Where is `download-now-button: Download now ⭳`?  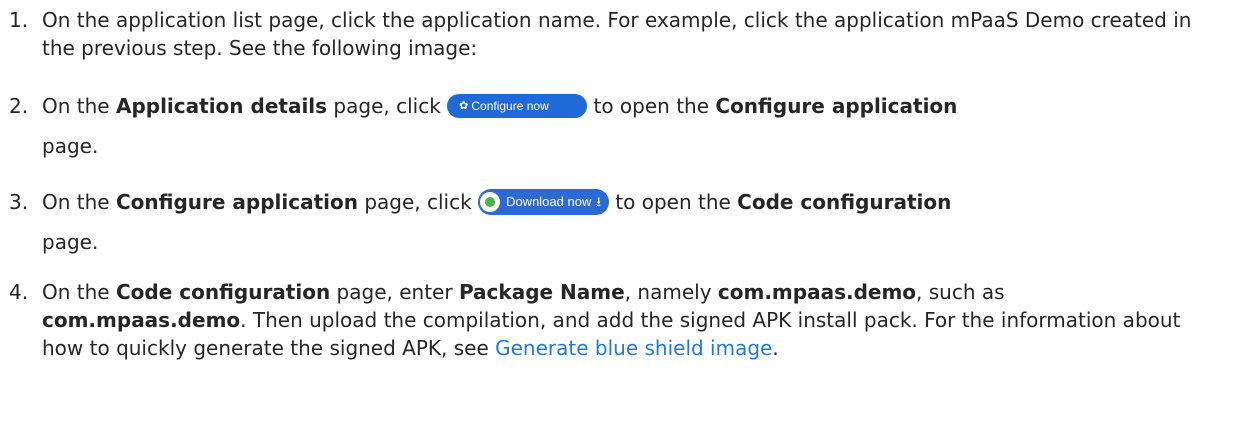
download-now-button: Download now ⭳ is located at coordinates (543, 201).